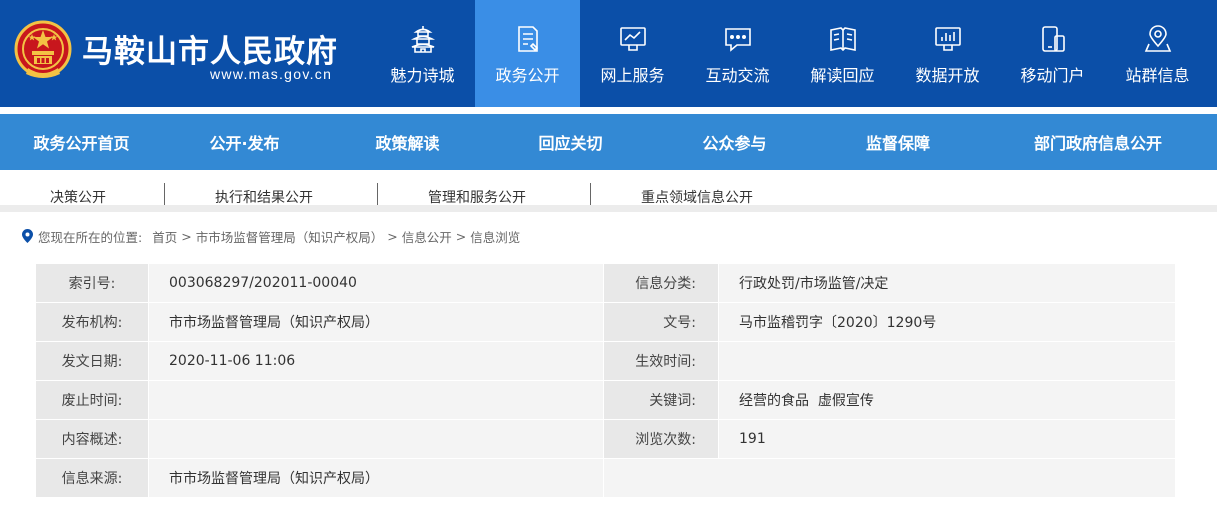 The width and height of the screenshot is (1217, 510). What do you see at coordinates (90, 237) in the screenshot?
I see `breadcrumb-prefix: 您现在所在的位置:` at bounding box center [90, 237].